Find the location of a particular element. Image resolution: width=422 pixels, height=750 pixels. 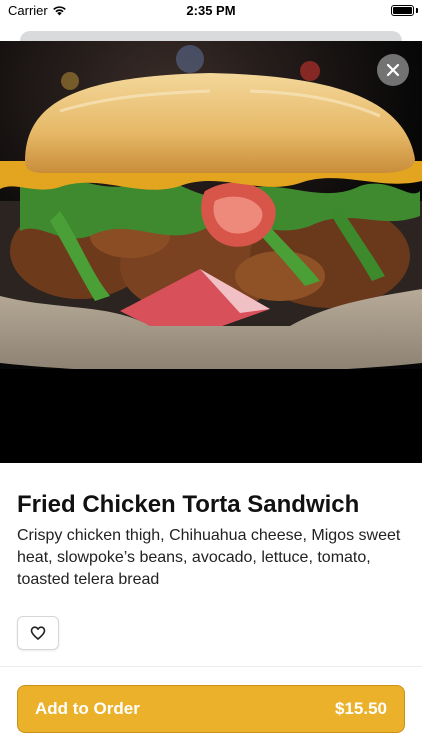

battery-icon is located at coordinates (402, 10).